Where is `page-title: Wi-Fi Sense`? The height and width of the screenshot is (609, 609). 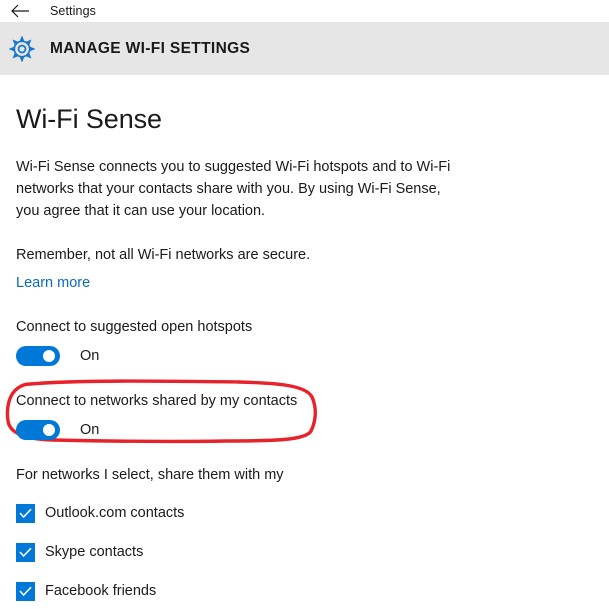 page-title: Wi-Fi Sense is located at coordinates (89, 119).